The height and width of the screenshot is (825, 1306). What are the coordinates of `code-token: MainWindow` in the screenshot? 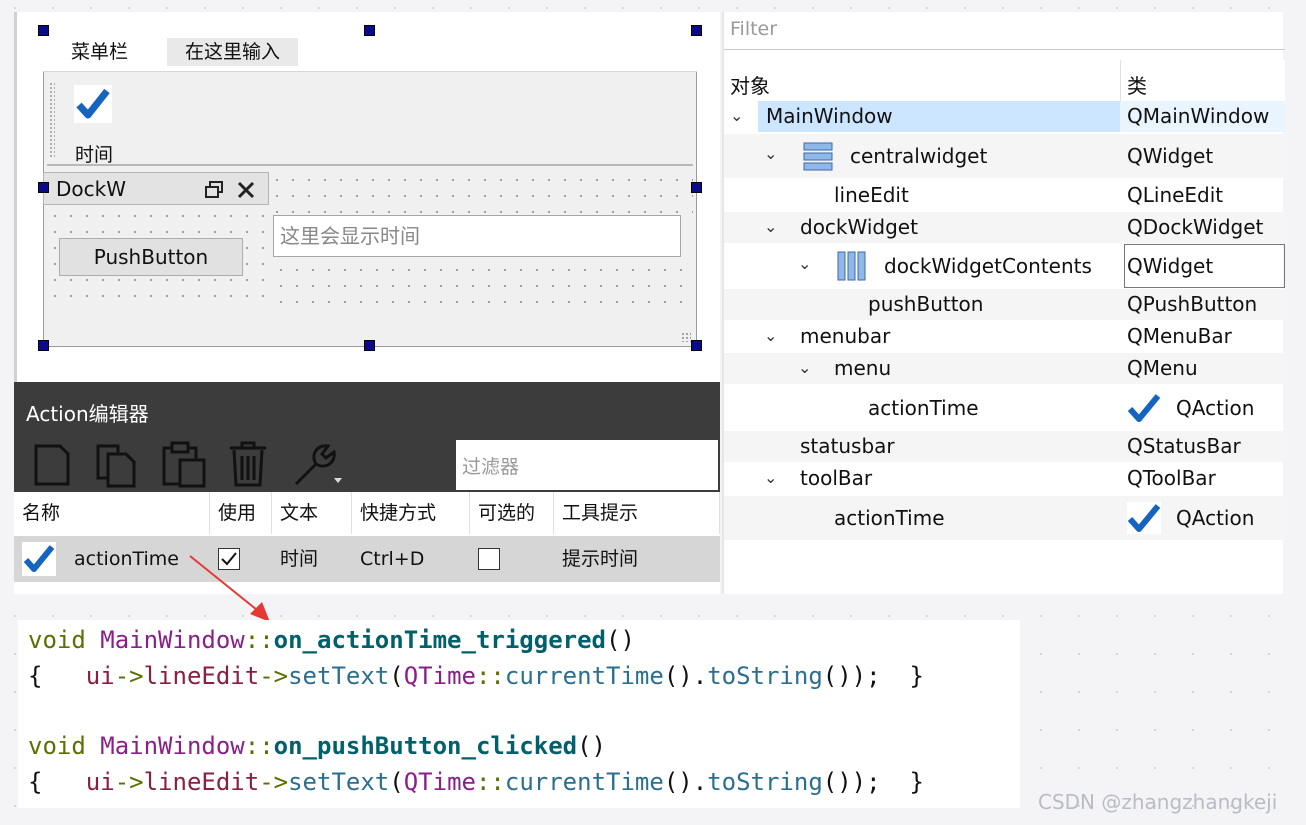 It's located at (172, 640).